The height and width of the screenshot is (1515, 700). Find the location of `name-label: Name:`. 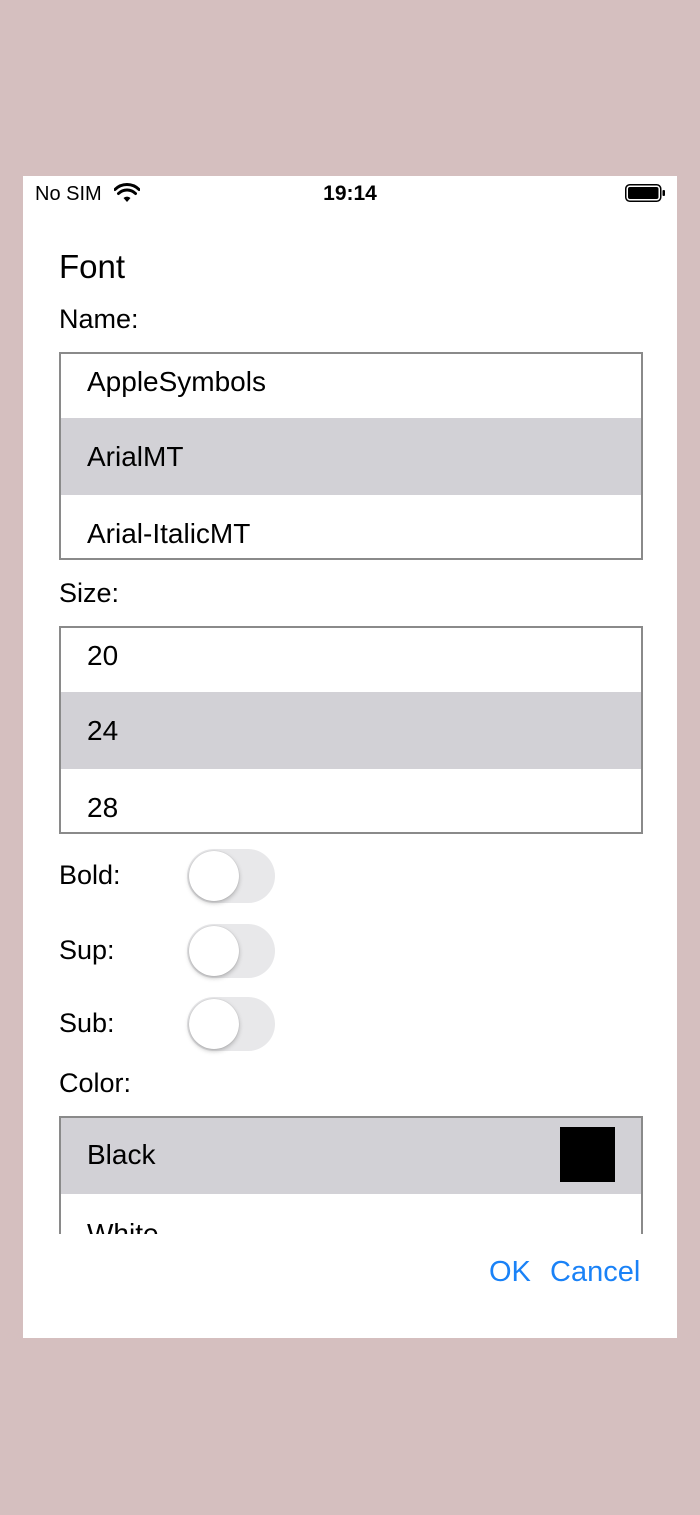

name-label: Name: is located at coordinates (99, 319).